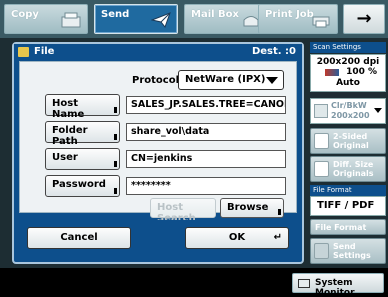 This screenshot has height=297, width=388. I want to click on system-monitor-button: System Monitor, so click(338, 285).